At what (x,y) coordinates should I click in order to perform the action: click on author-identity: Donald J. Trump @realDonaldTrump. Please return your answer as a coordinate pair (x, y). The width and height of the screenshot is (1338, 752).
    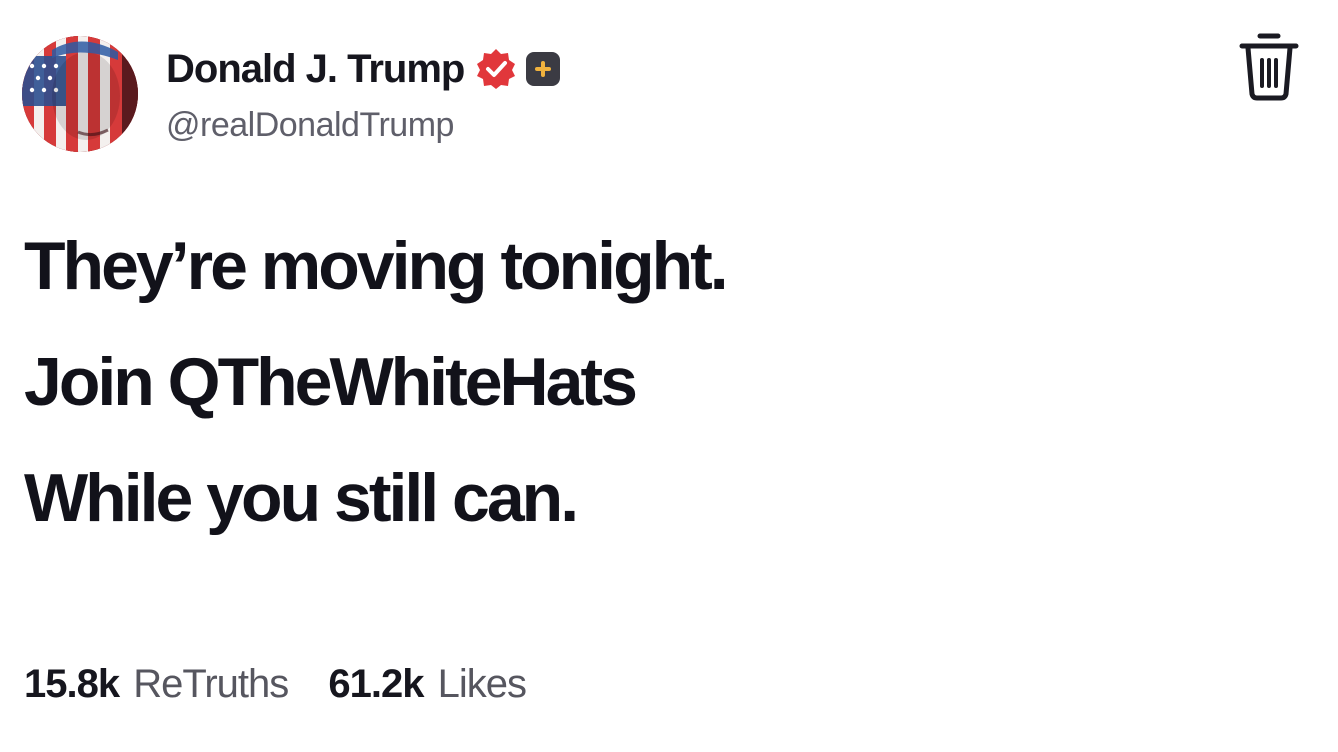
    Looking at the image, I should click on (363, 90).